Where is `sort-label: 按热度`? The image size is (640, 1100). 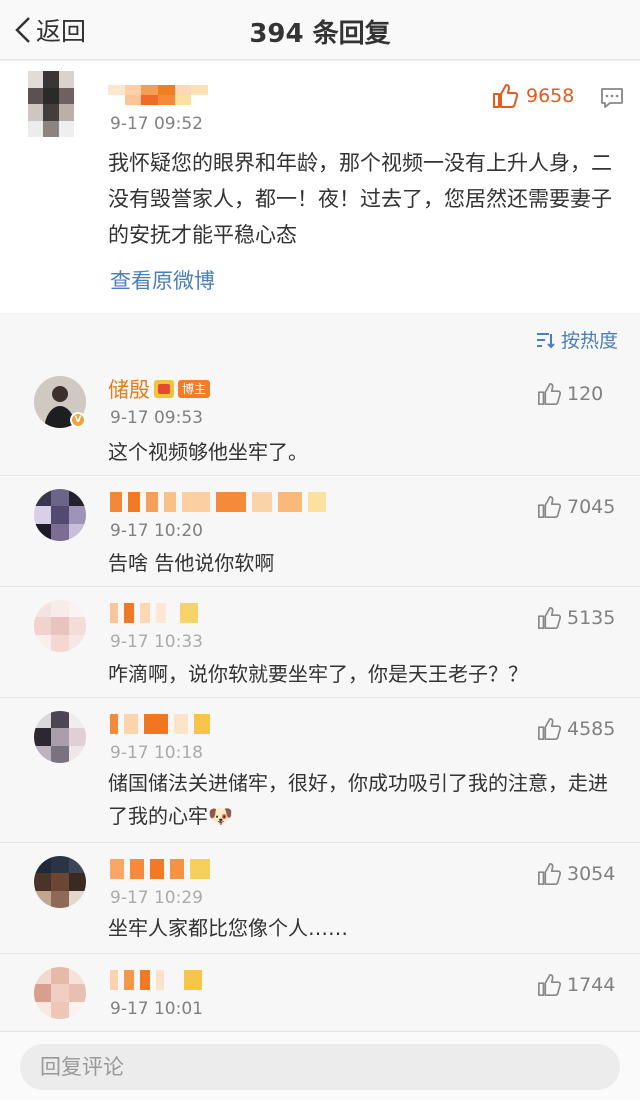 sort-label: 按热度 is located at coordinates (589, 341).